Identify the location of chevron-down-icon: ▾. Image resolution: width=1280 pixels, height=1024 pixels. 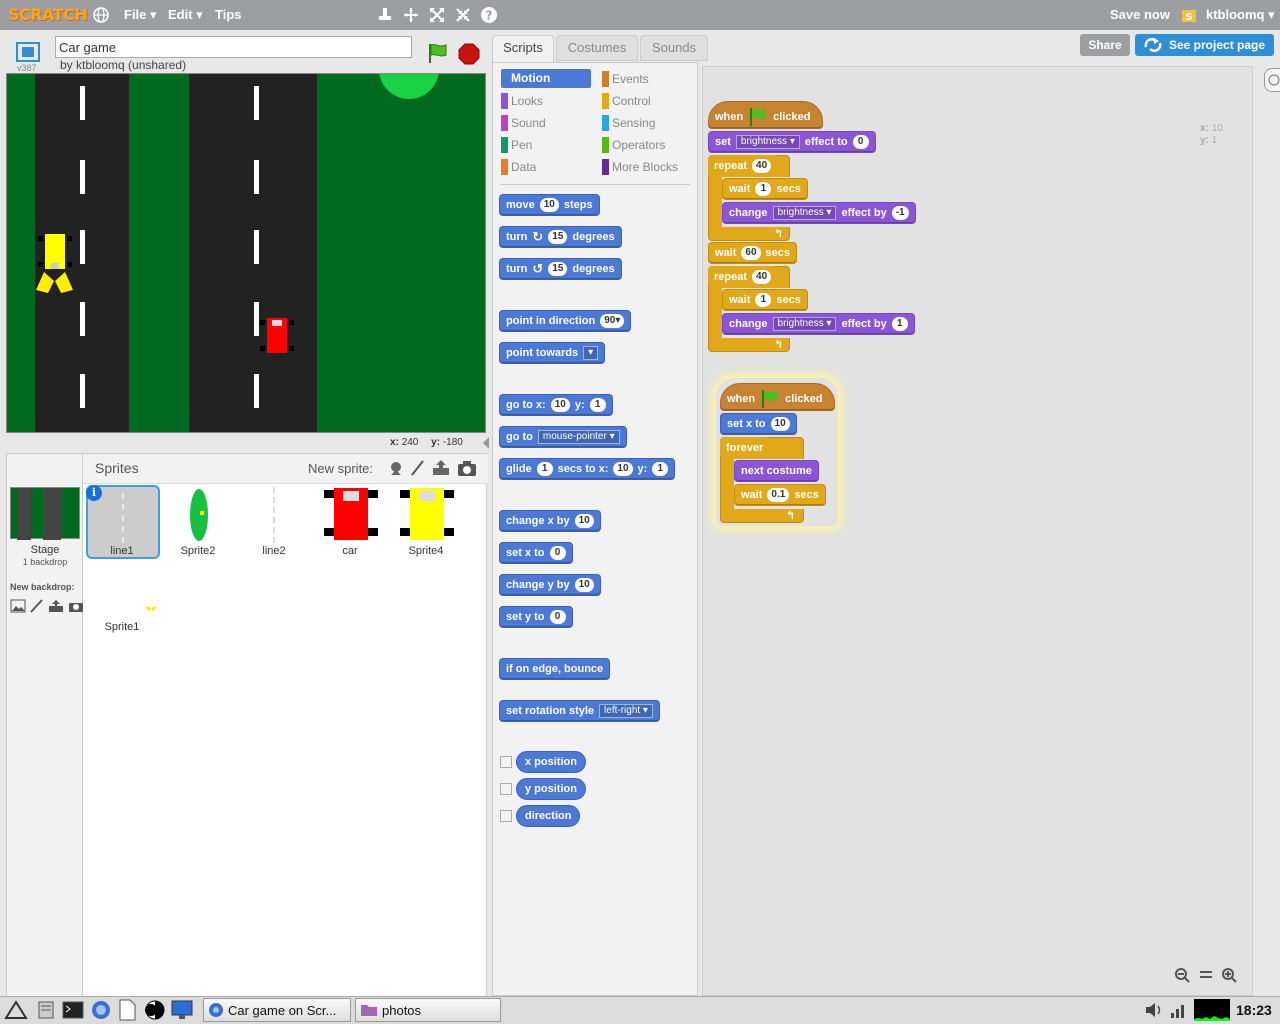
(591, 353).